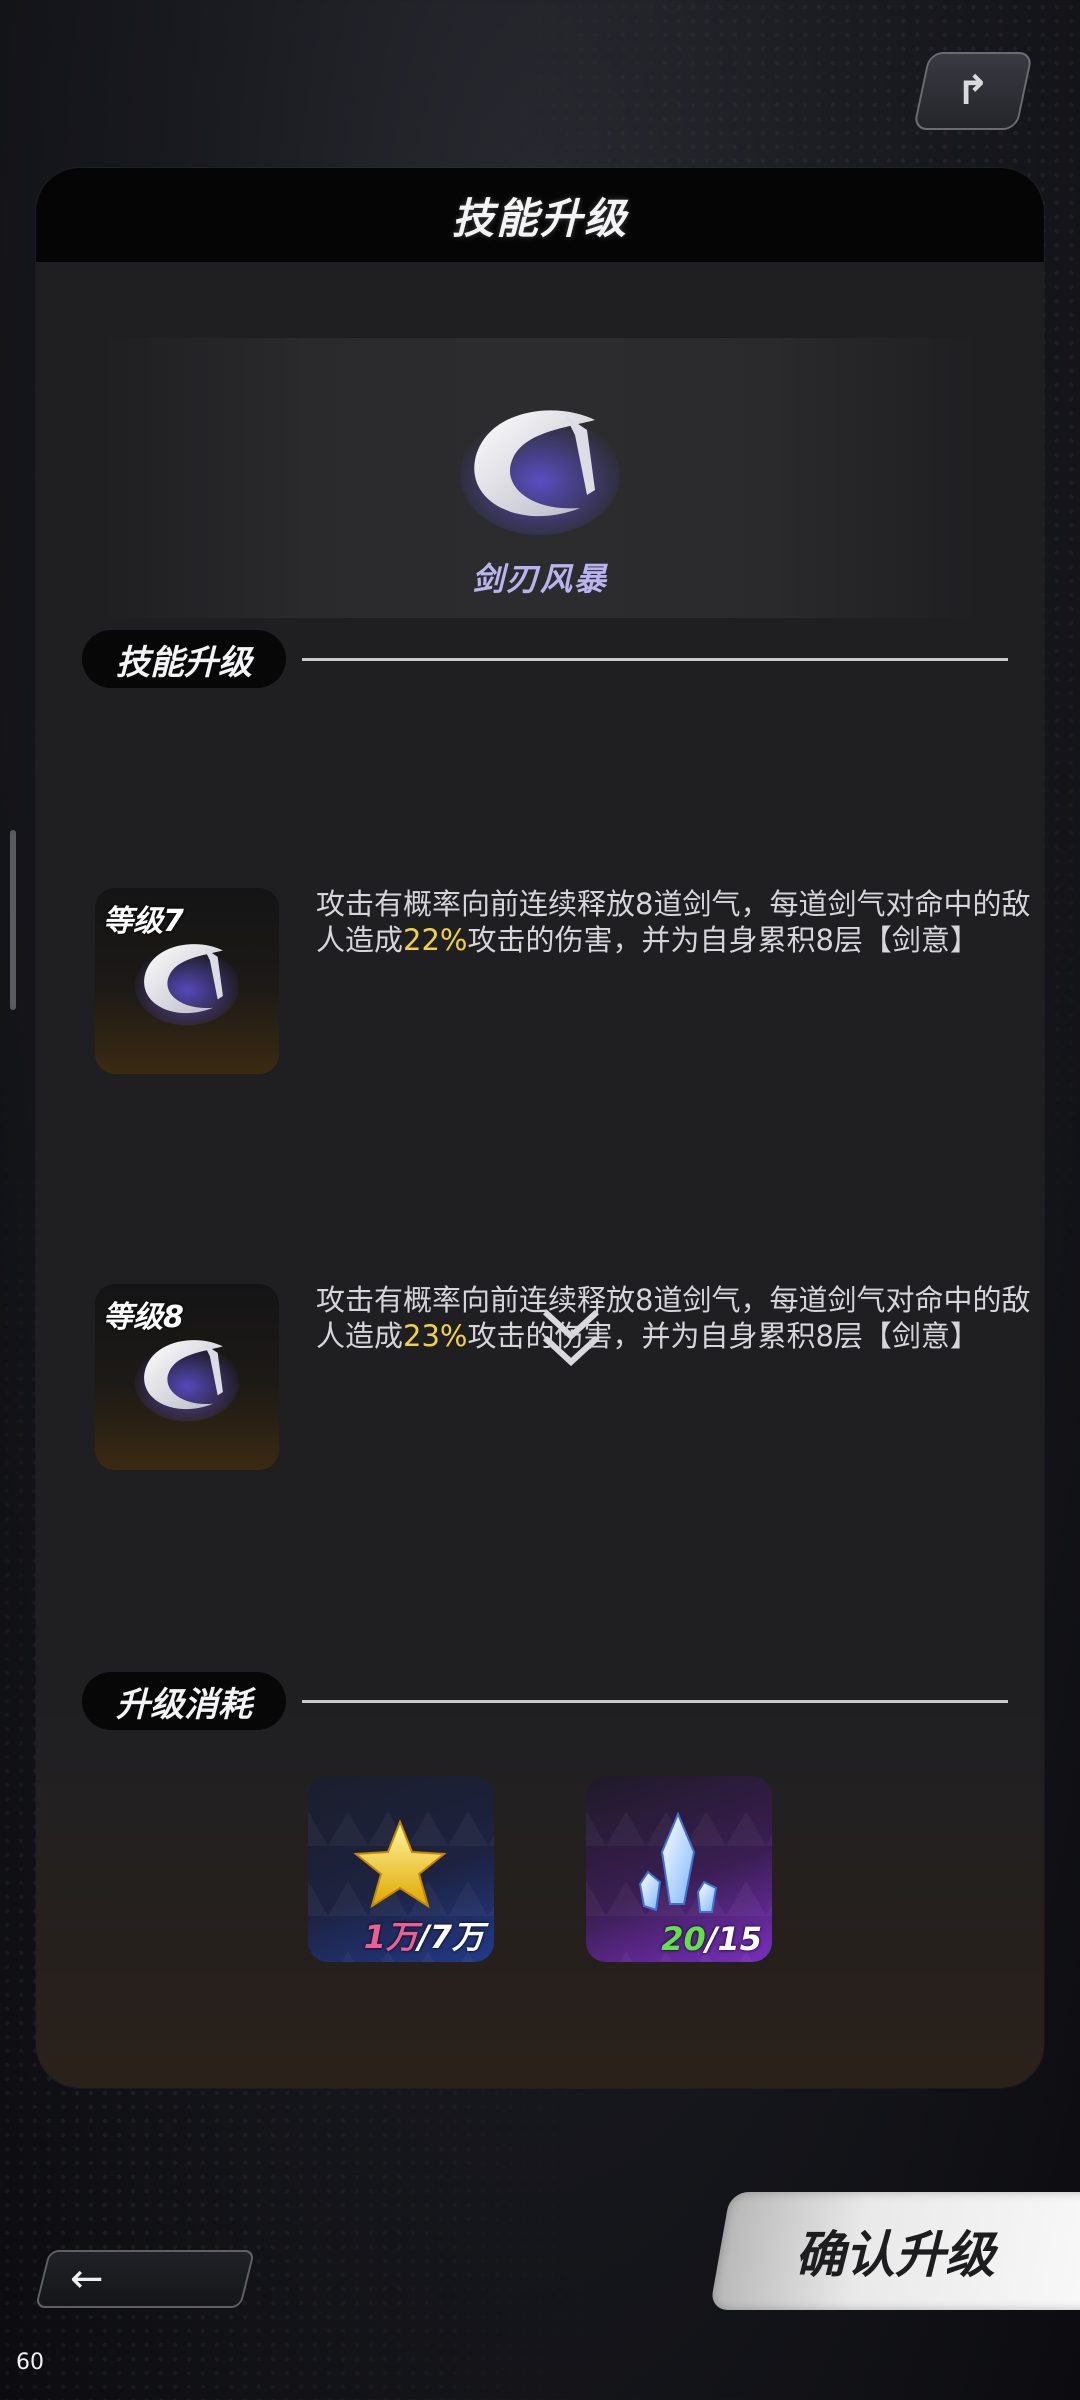 This screenshot has width=1080, height=2400. I want to click on gold-star-icon, so click(400, 1864).